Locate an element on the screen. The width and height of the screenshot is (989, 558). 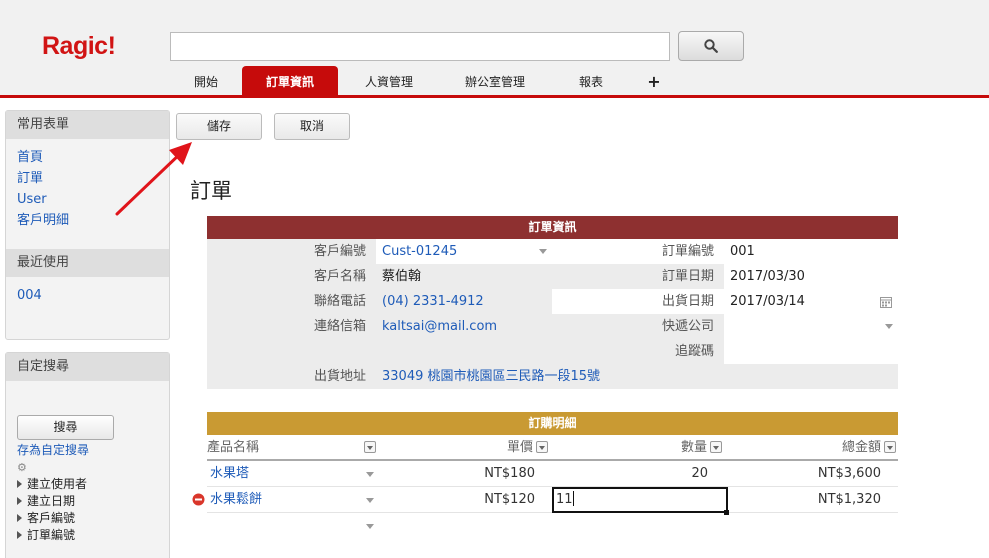
phone-label: 聯絡電話 is located at coordinates (291, 301).